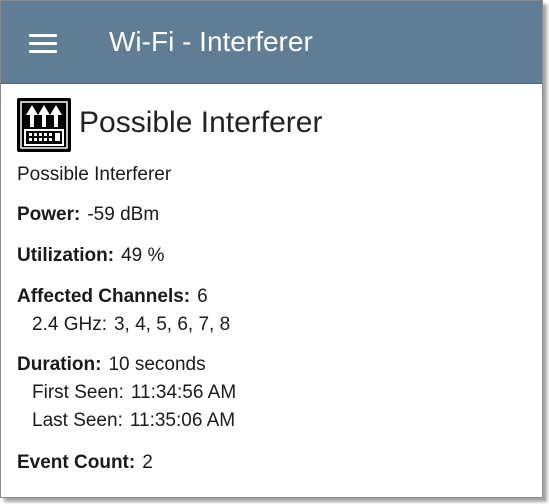 Image resolution: width=549 pixels, height=504 pixels. I want to click on power-row: Power: -59 dBm, so click(88, 215).